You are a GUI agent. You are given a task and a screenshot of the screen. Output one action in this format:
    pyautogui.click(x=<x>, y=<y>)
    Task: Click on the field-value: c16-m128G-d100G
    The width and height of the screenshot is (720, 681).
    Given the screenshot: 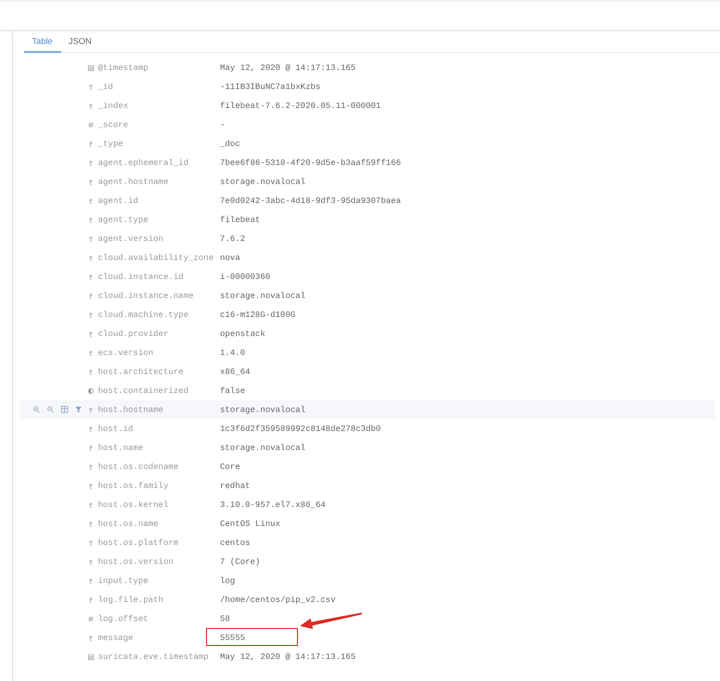 What is the action you would take?
    pyautogui.click(x=258, y=315)
    